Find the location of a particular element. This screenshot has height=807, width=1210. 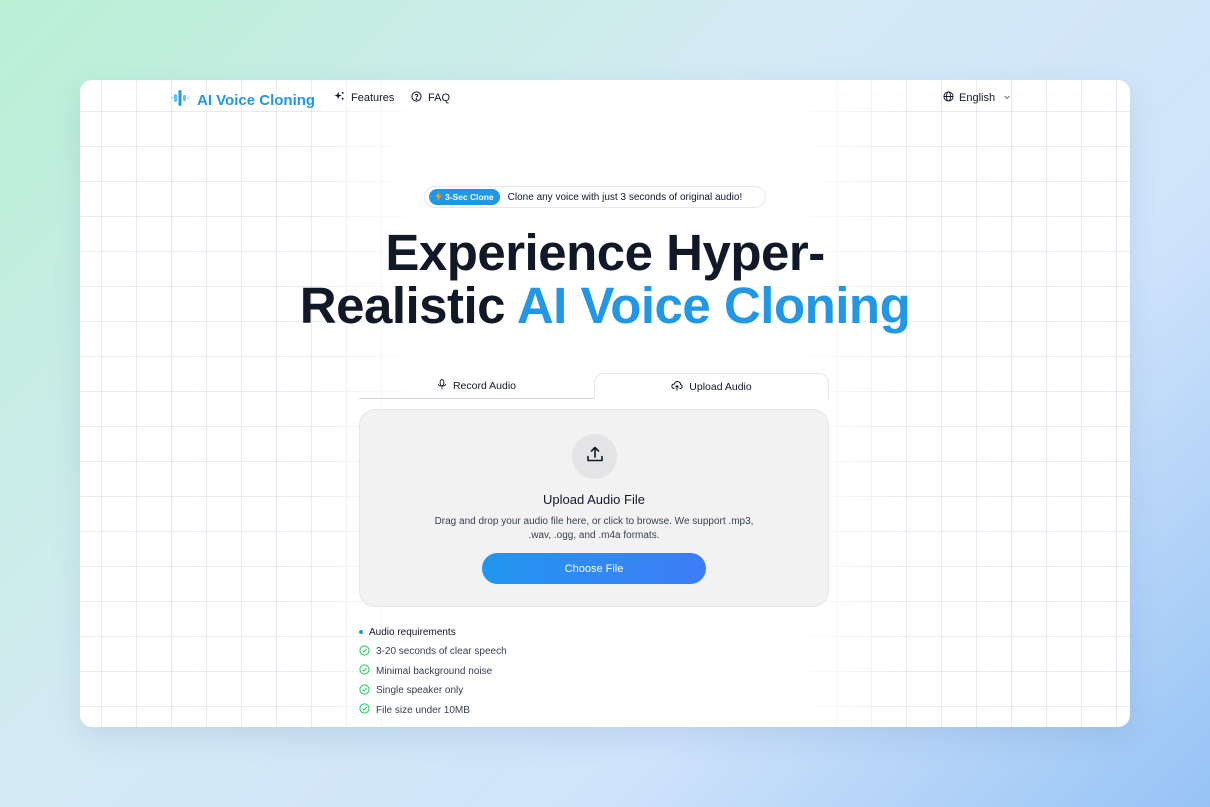

lightning-icon is located at coordinates (438, 197).